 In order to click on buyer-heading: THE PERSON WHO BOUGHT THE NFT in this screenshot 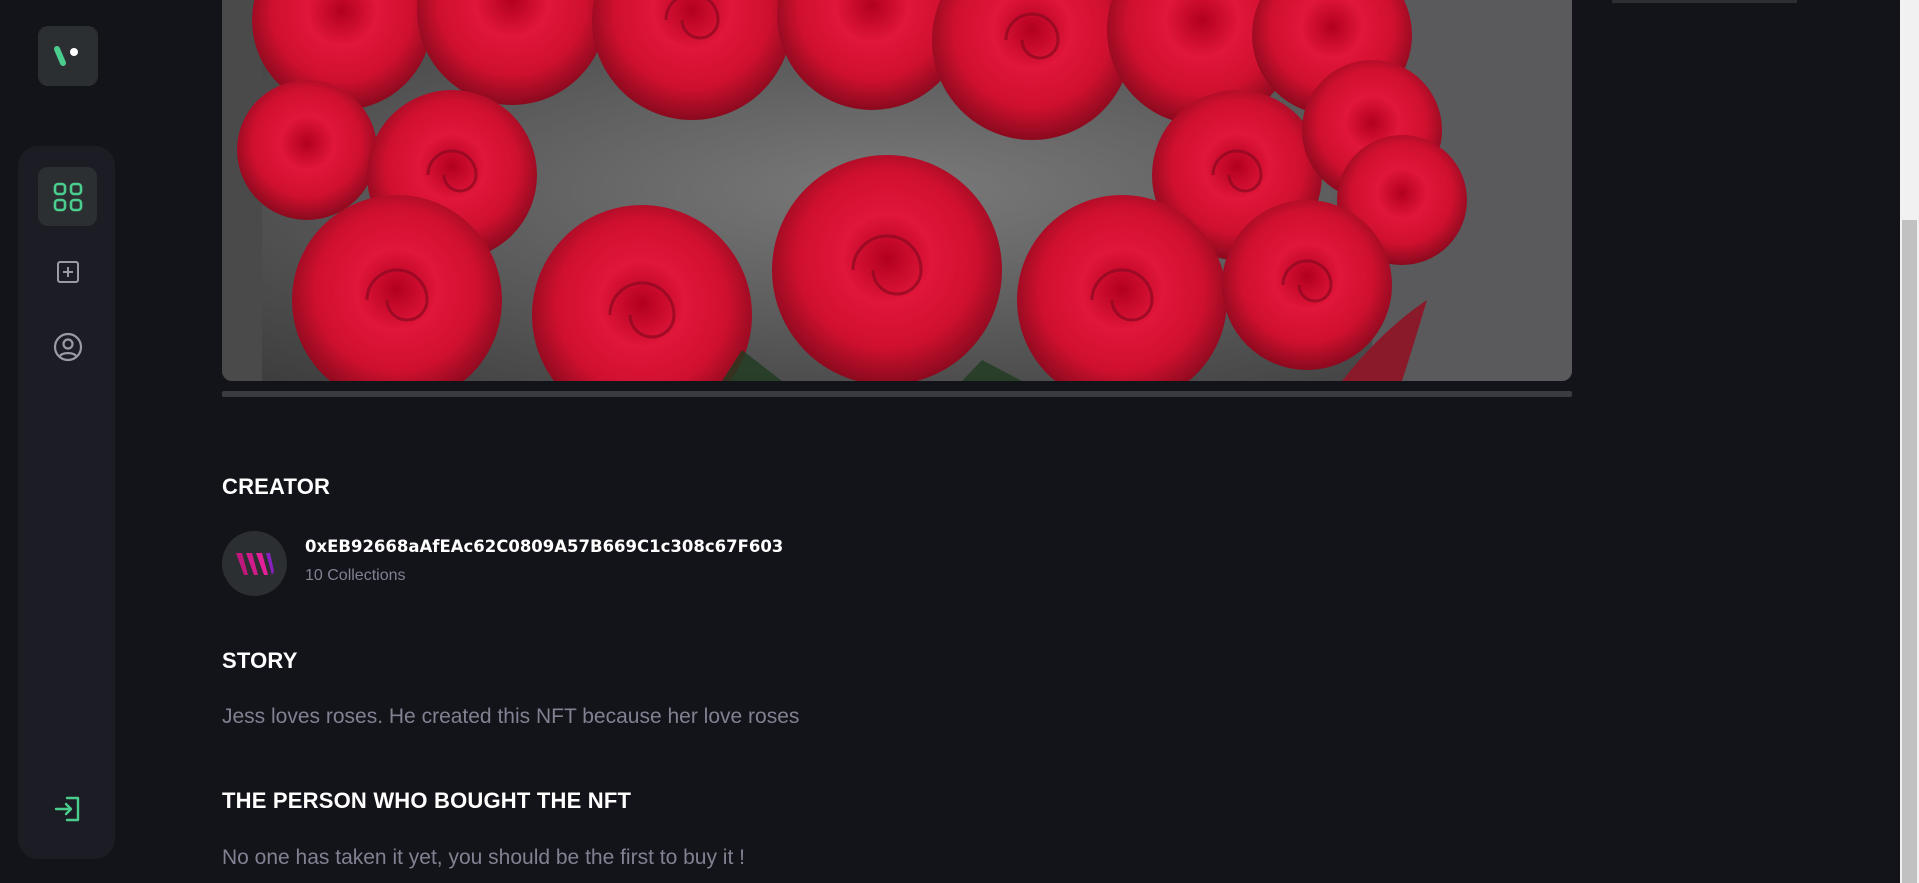, I will do `click(427, 800)`.